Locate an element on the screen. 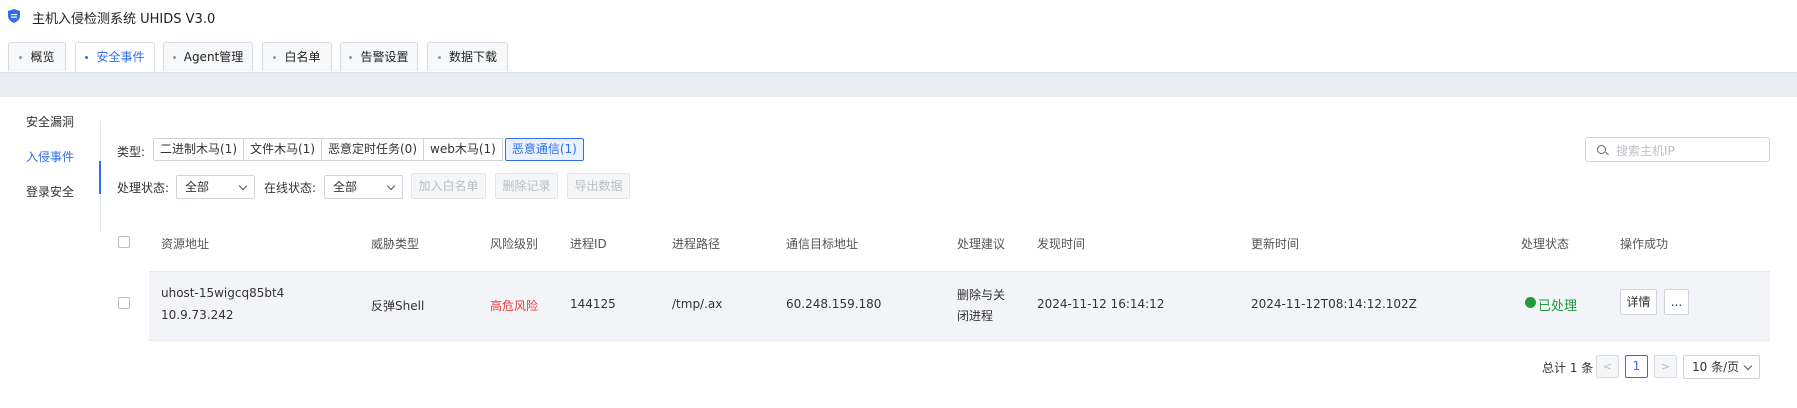 Image resolution: width=1797 pixels, height=408 pixels. col-process-path: 进程路径 is located at coordinates (696, 244).